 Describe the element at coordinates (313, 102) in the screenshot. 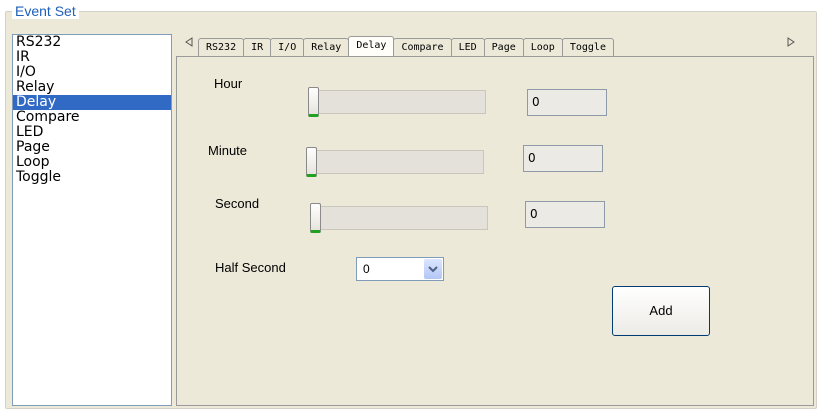

I see `hour-slider-thumb` at that location.